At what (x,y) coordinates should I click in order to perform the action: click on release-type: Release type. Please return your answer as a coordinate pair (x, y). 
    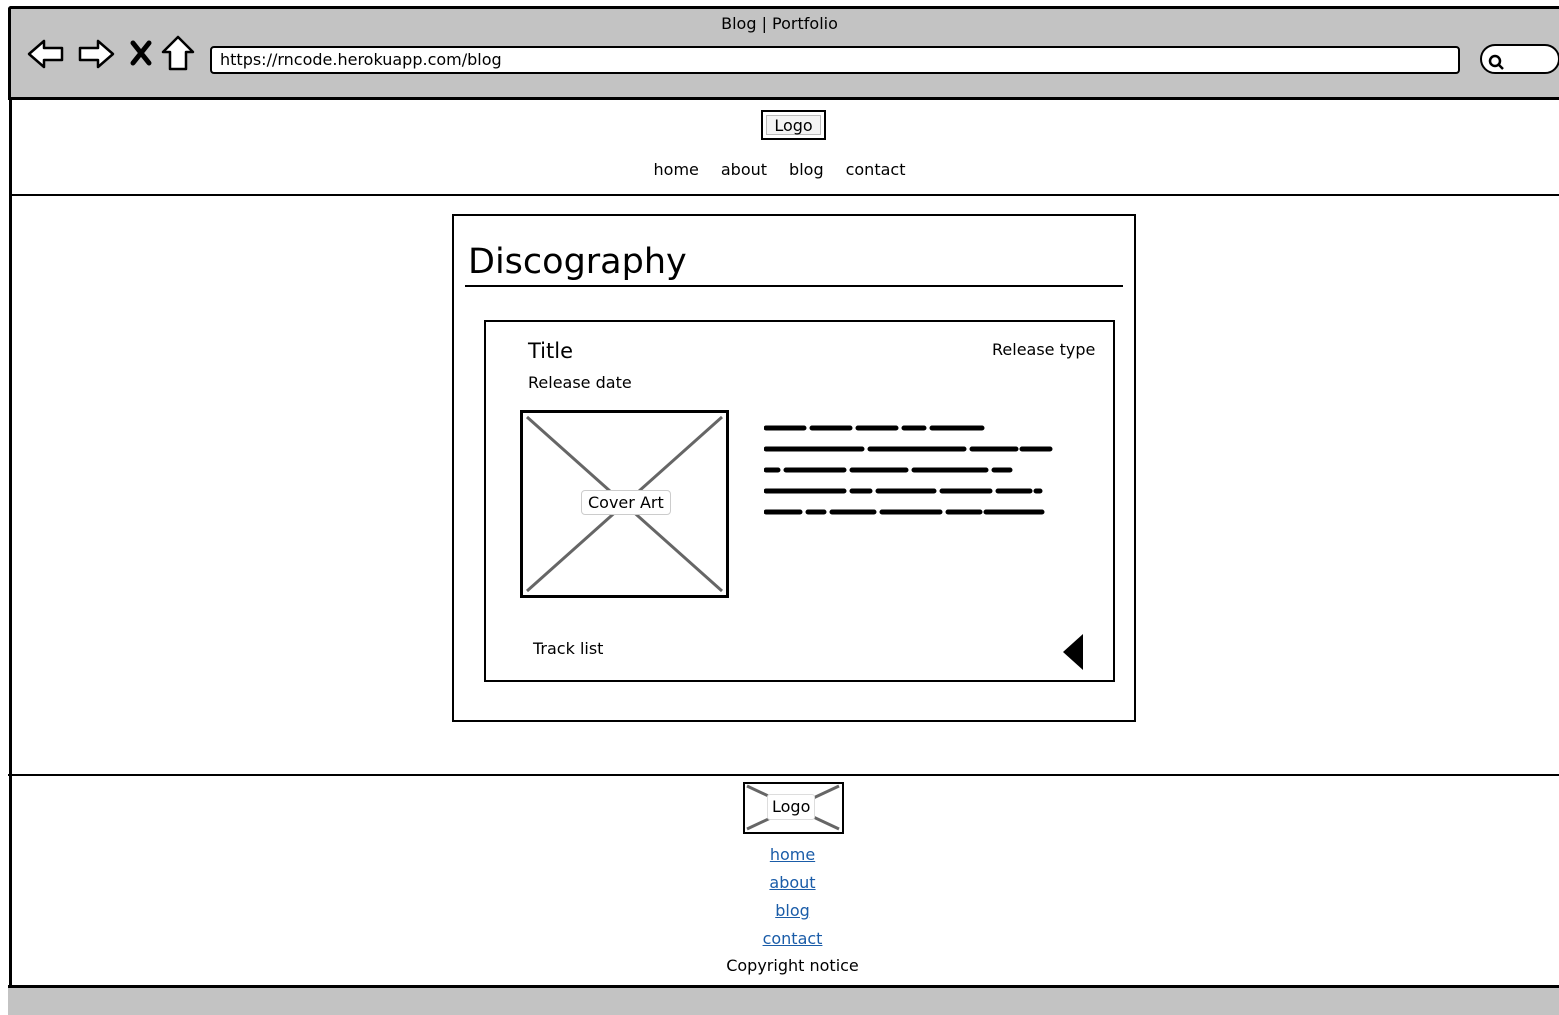
    Looking at the image, I should click on (1044, 349).